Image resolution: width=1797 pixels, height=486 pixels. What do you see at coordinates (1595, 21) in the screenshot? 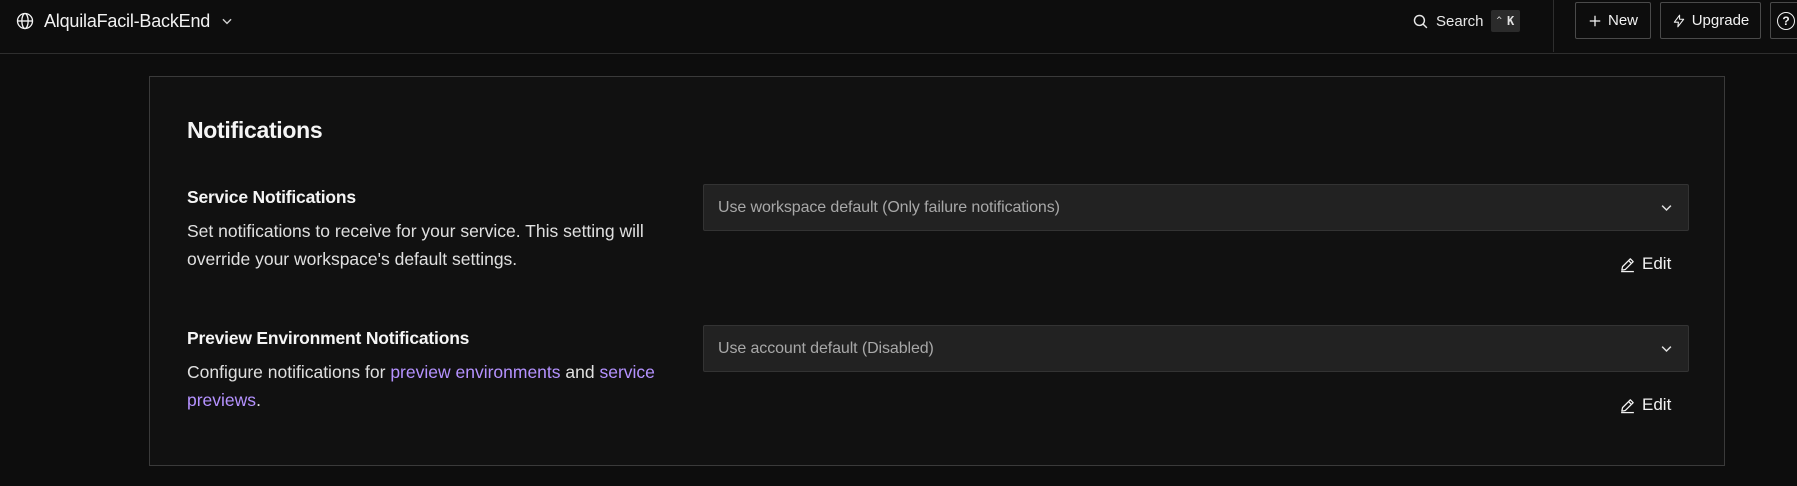
I see `plus-icon` at bounding box center [1595, 21].